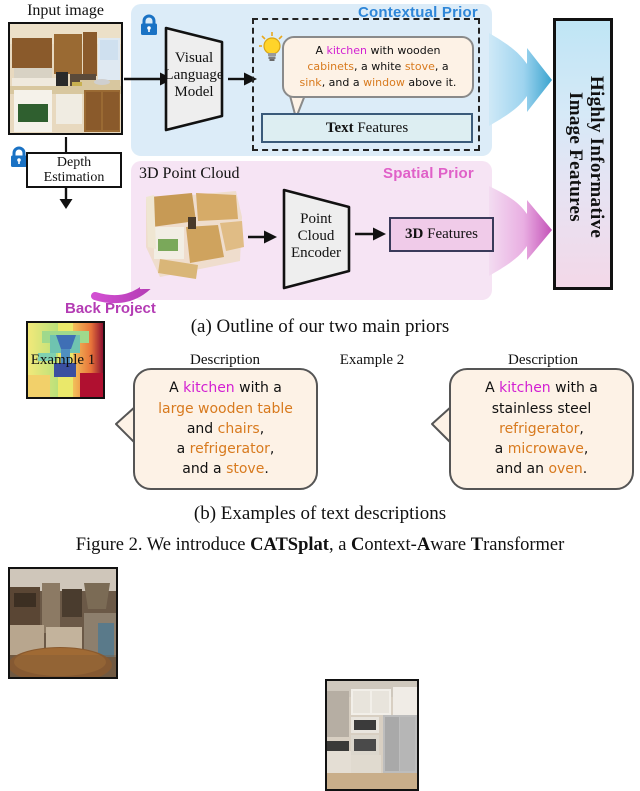  What do you see at coordinates (74, 162) in the screenshot?
I see `depth-line-1: Depth` at bounding box center [74, 162].